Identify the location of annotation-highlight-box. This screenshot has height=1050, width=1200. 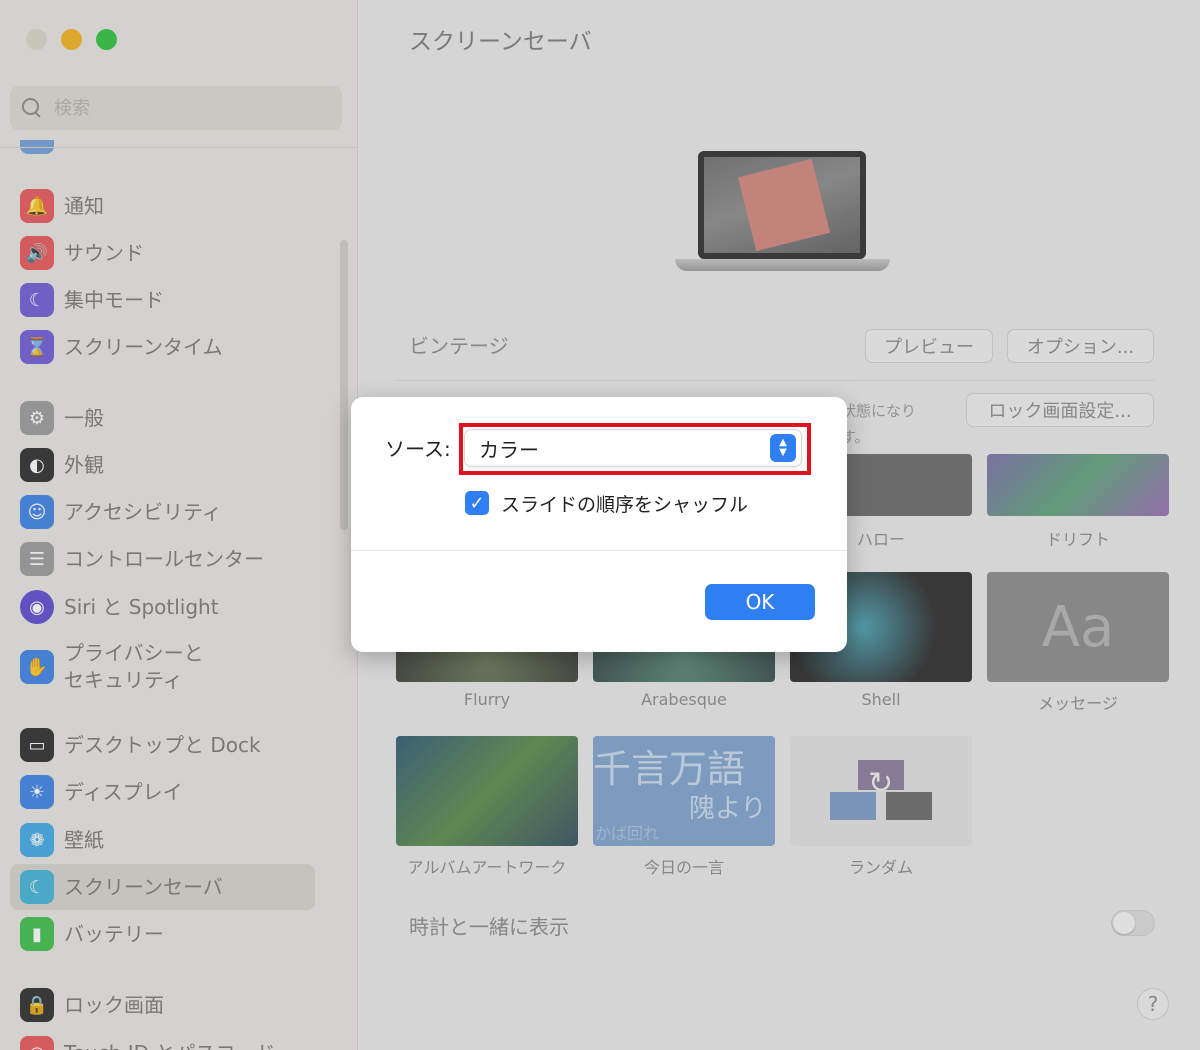
(635, 449).